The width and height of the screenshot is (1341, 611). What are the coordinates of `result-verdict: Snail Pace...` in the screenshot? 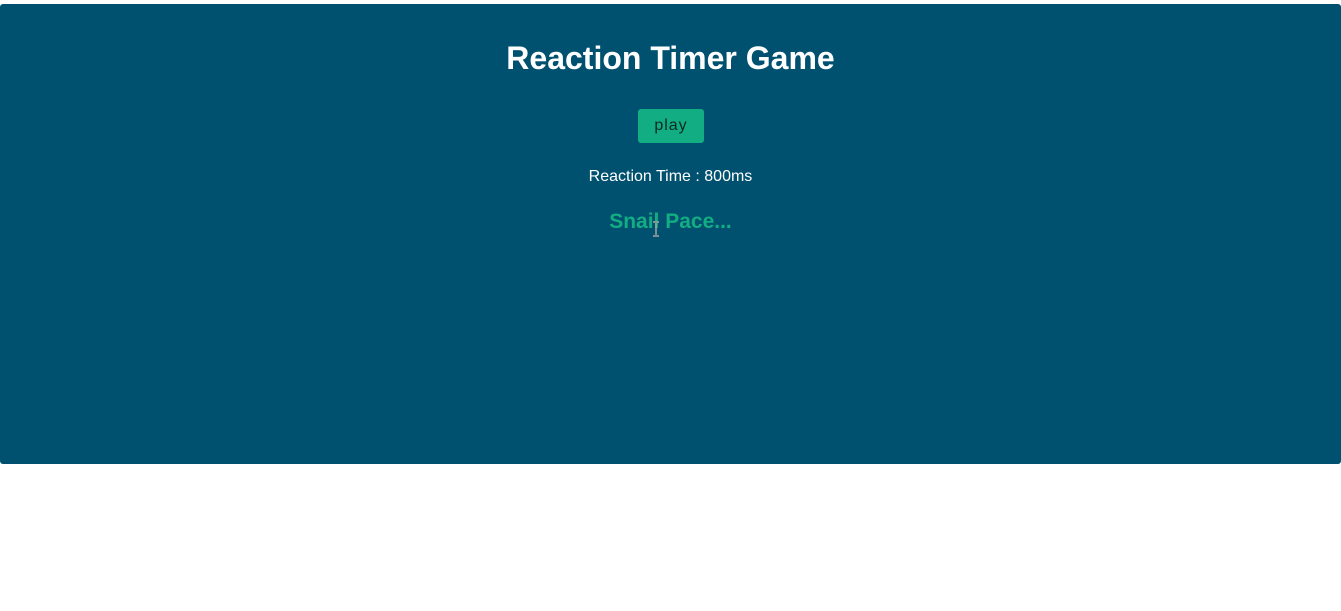 It's located at (670, 221).